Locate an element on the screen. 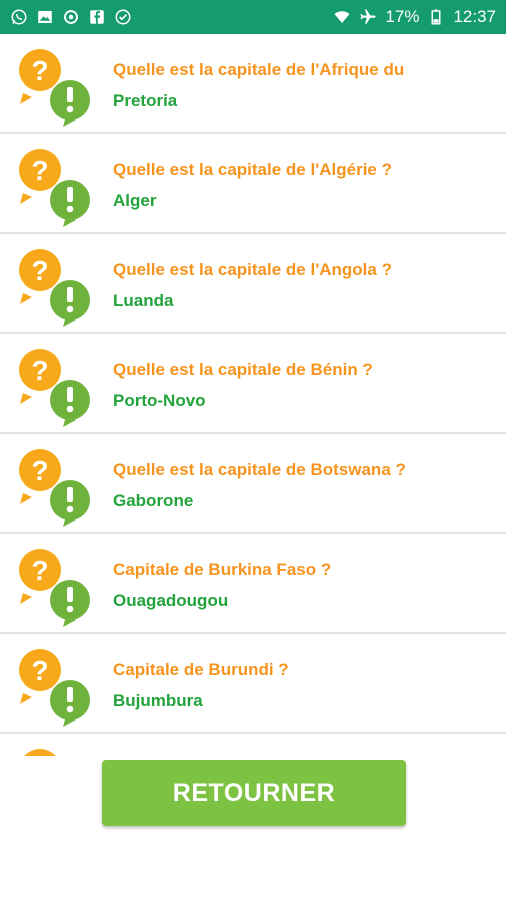  notification-icons is located at coordinates (71, 17).